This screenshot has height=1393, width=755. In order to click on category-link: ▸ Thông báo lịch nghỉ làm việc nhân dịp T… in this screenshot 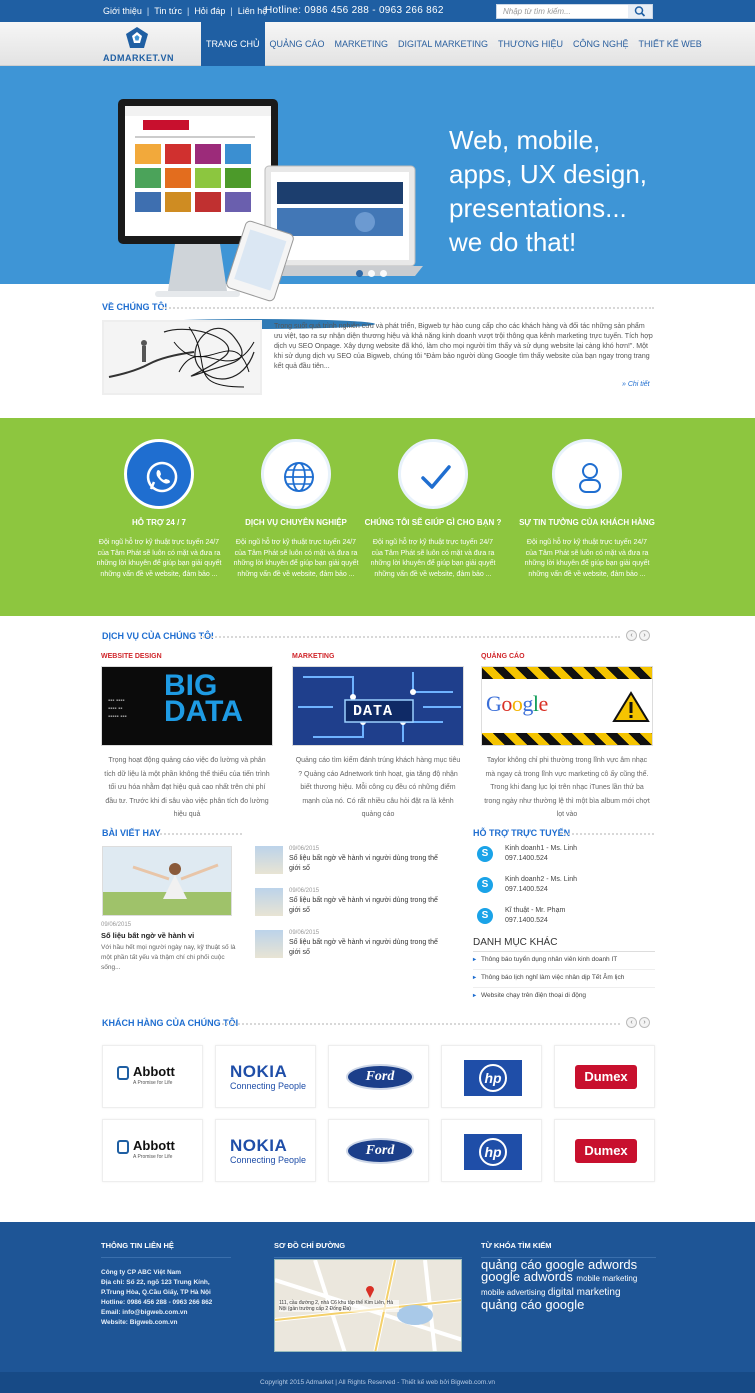, I will do `click(564, 981)`.